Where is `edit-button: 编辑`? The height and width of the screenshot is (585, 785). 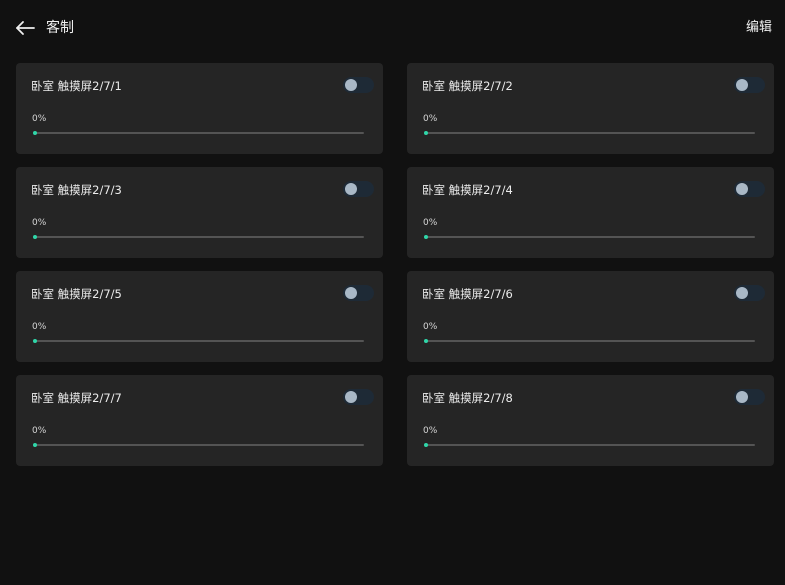 edit-button: 编辑 is located at coordinates (759, 28).